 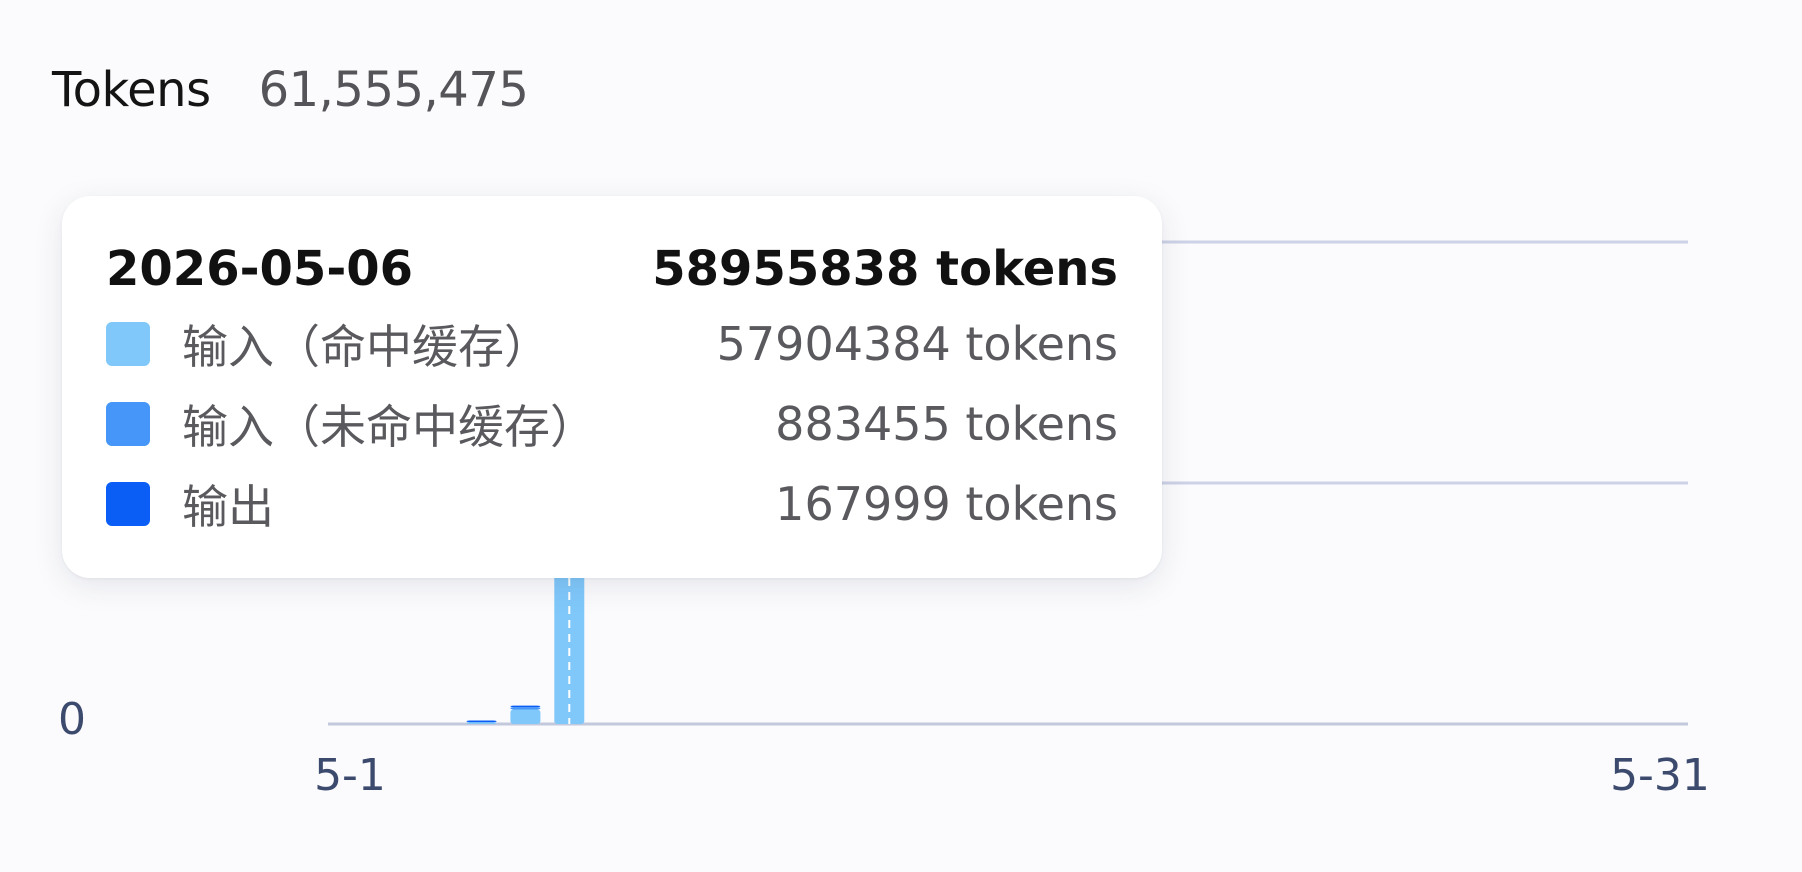 What do you see at coordinates (128, 424) in the screenshot?
I see `legend-swatch-cache-miss` at bounding box center [128, 424].